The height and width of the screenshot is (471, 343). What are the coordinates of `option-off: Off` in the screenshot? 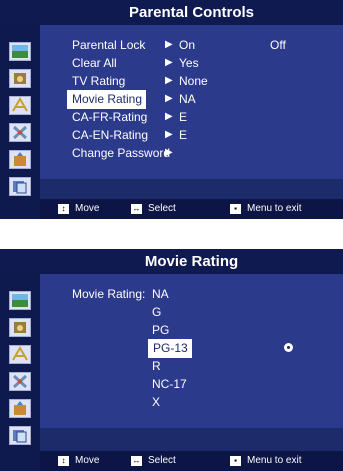 It's located at (278, 45).